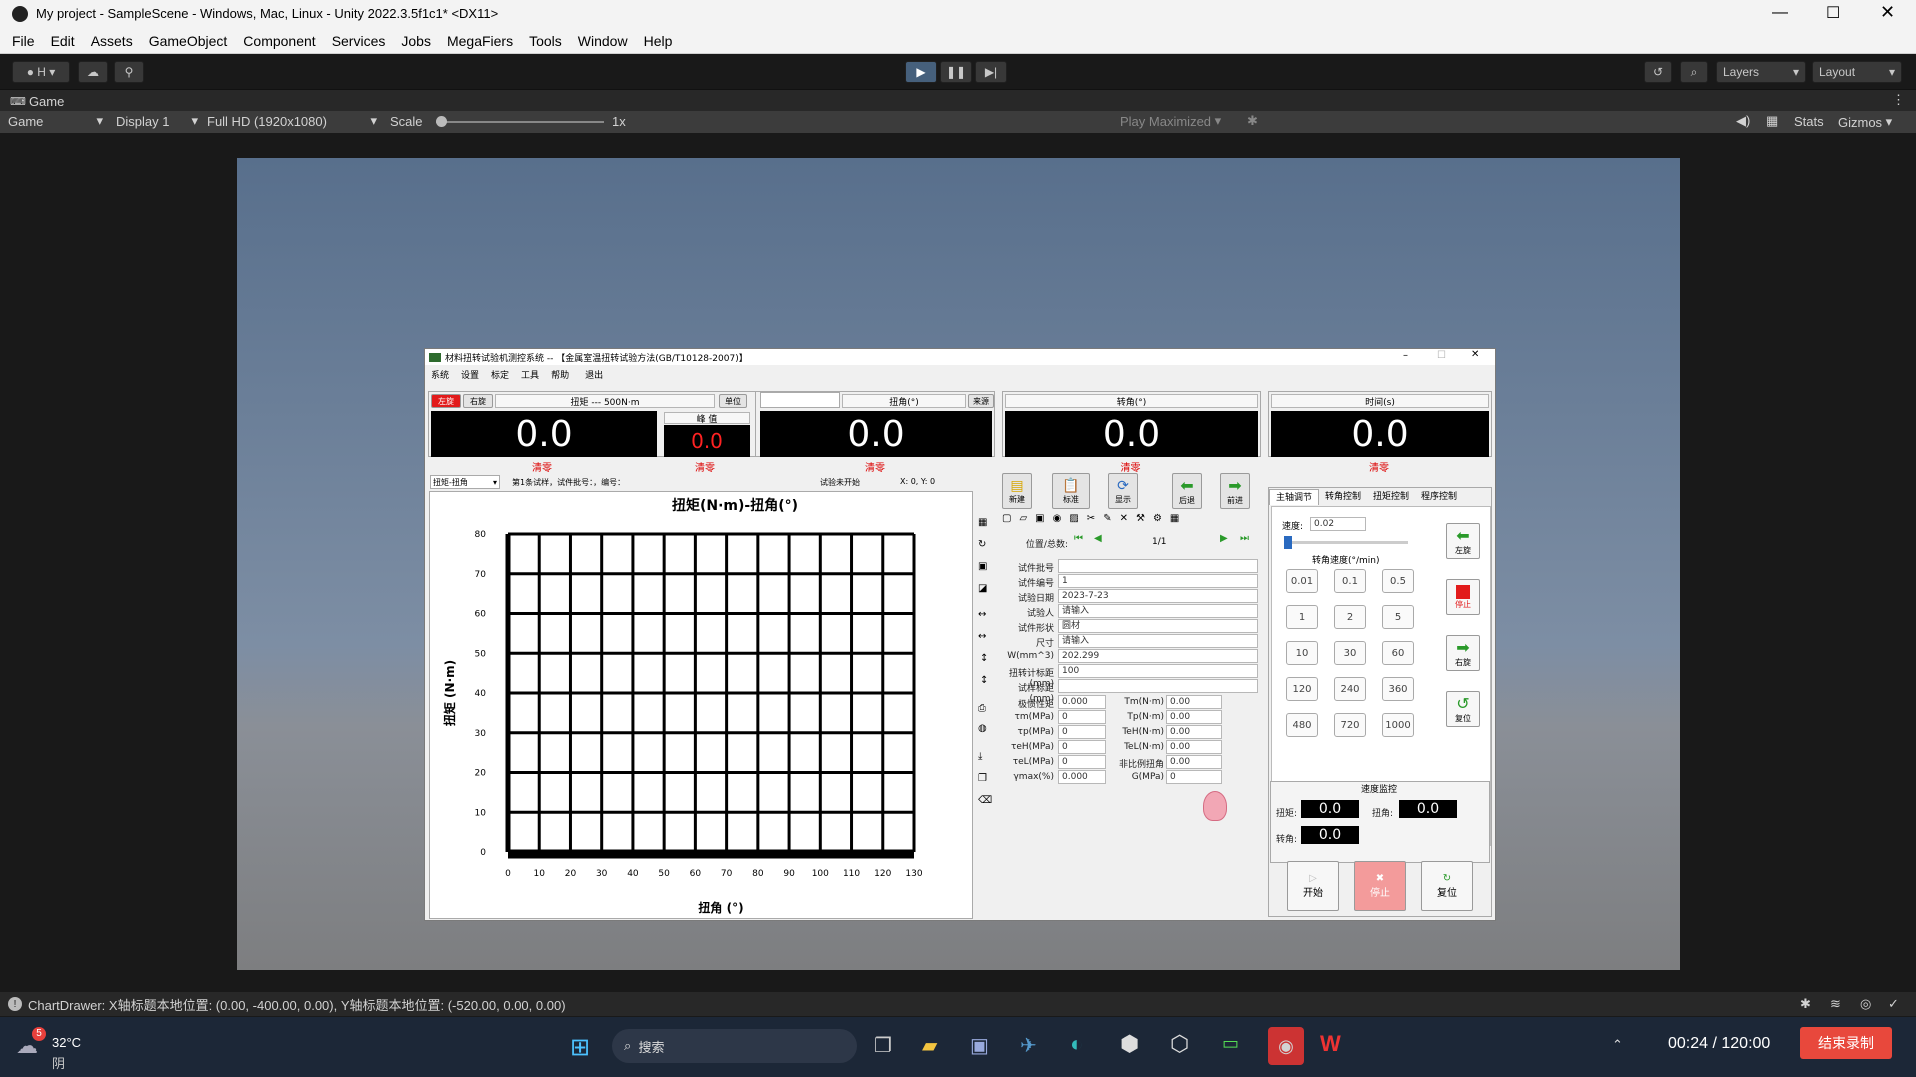 This screenshot has width=1916, height=1077. What do you see at coordinates (929, 1045) in the screenshot?
I see `file-explorer-icon: ▰` at bounding box center [929, 1045].